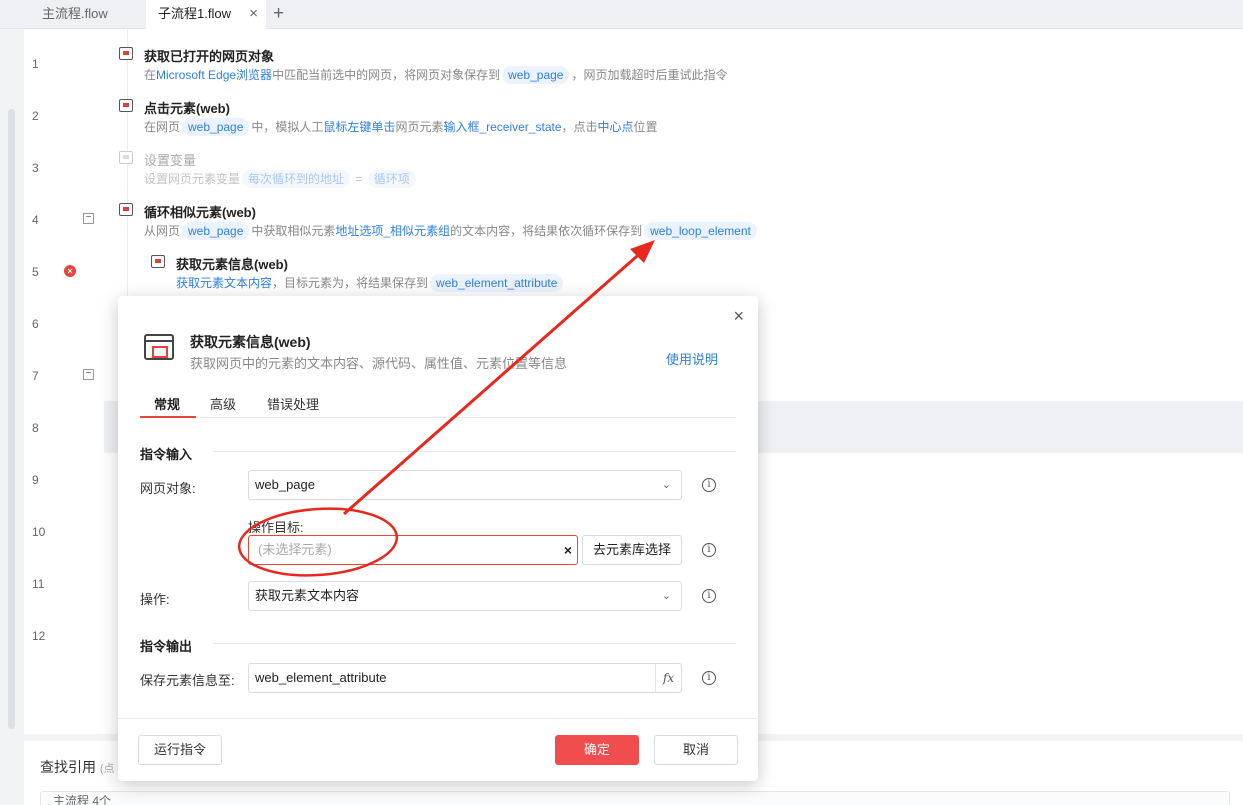 The image size is (1243, 805). What do you see at coordinates (568, 550) in the screenshot?
I see `clear-icon: ×` at bounding box center [568, 550].